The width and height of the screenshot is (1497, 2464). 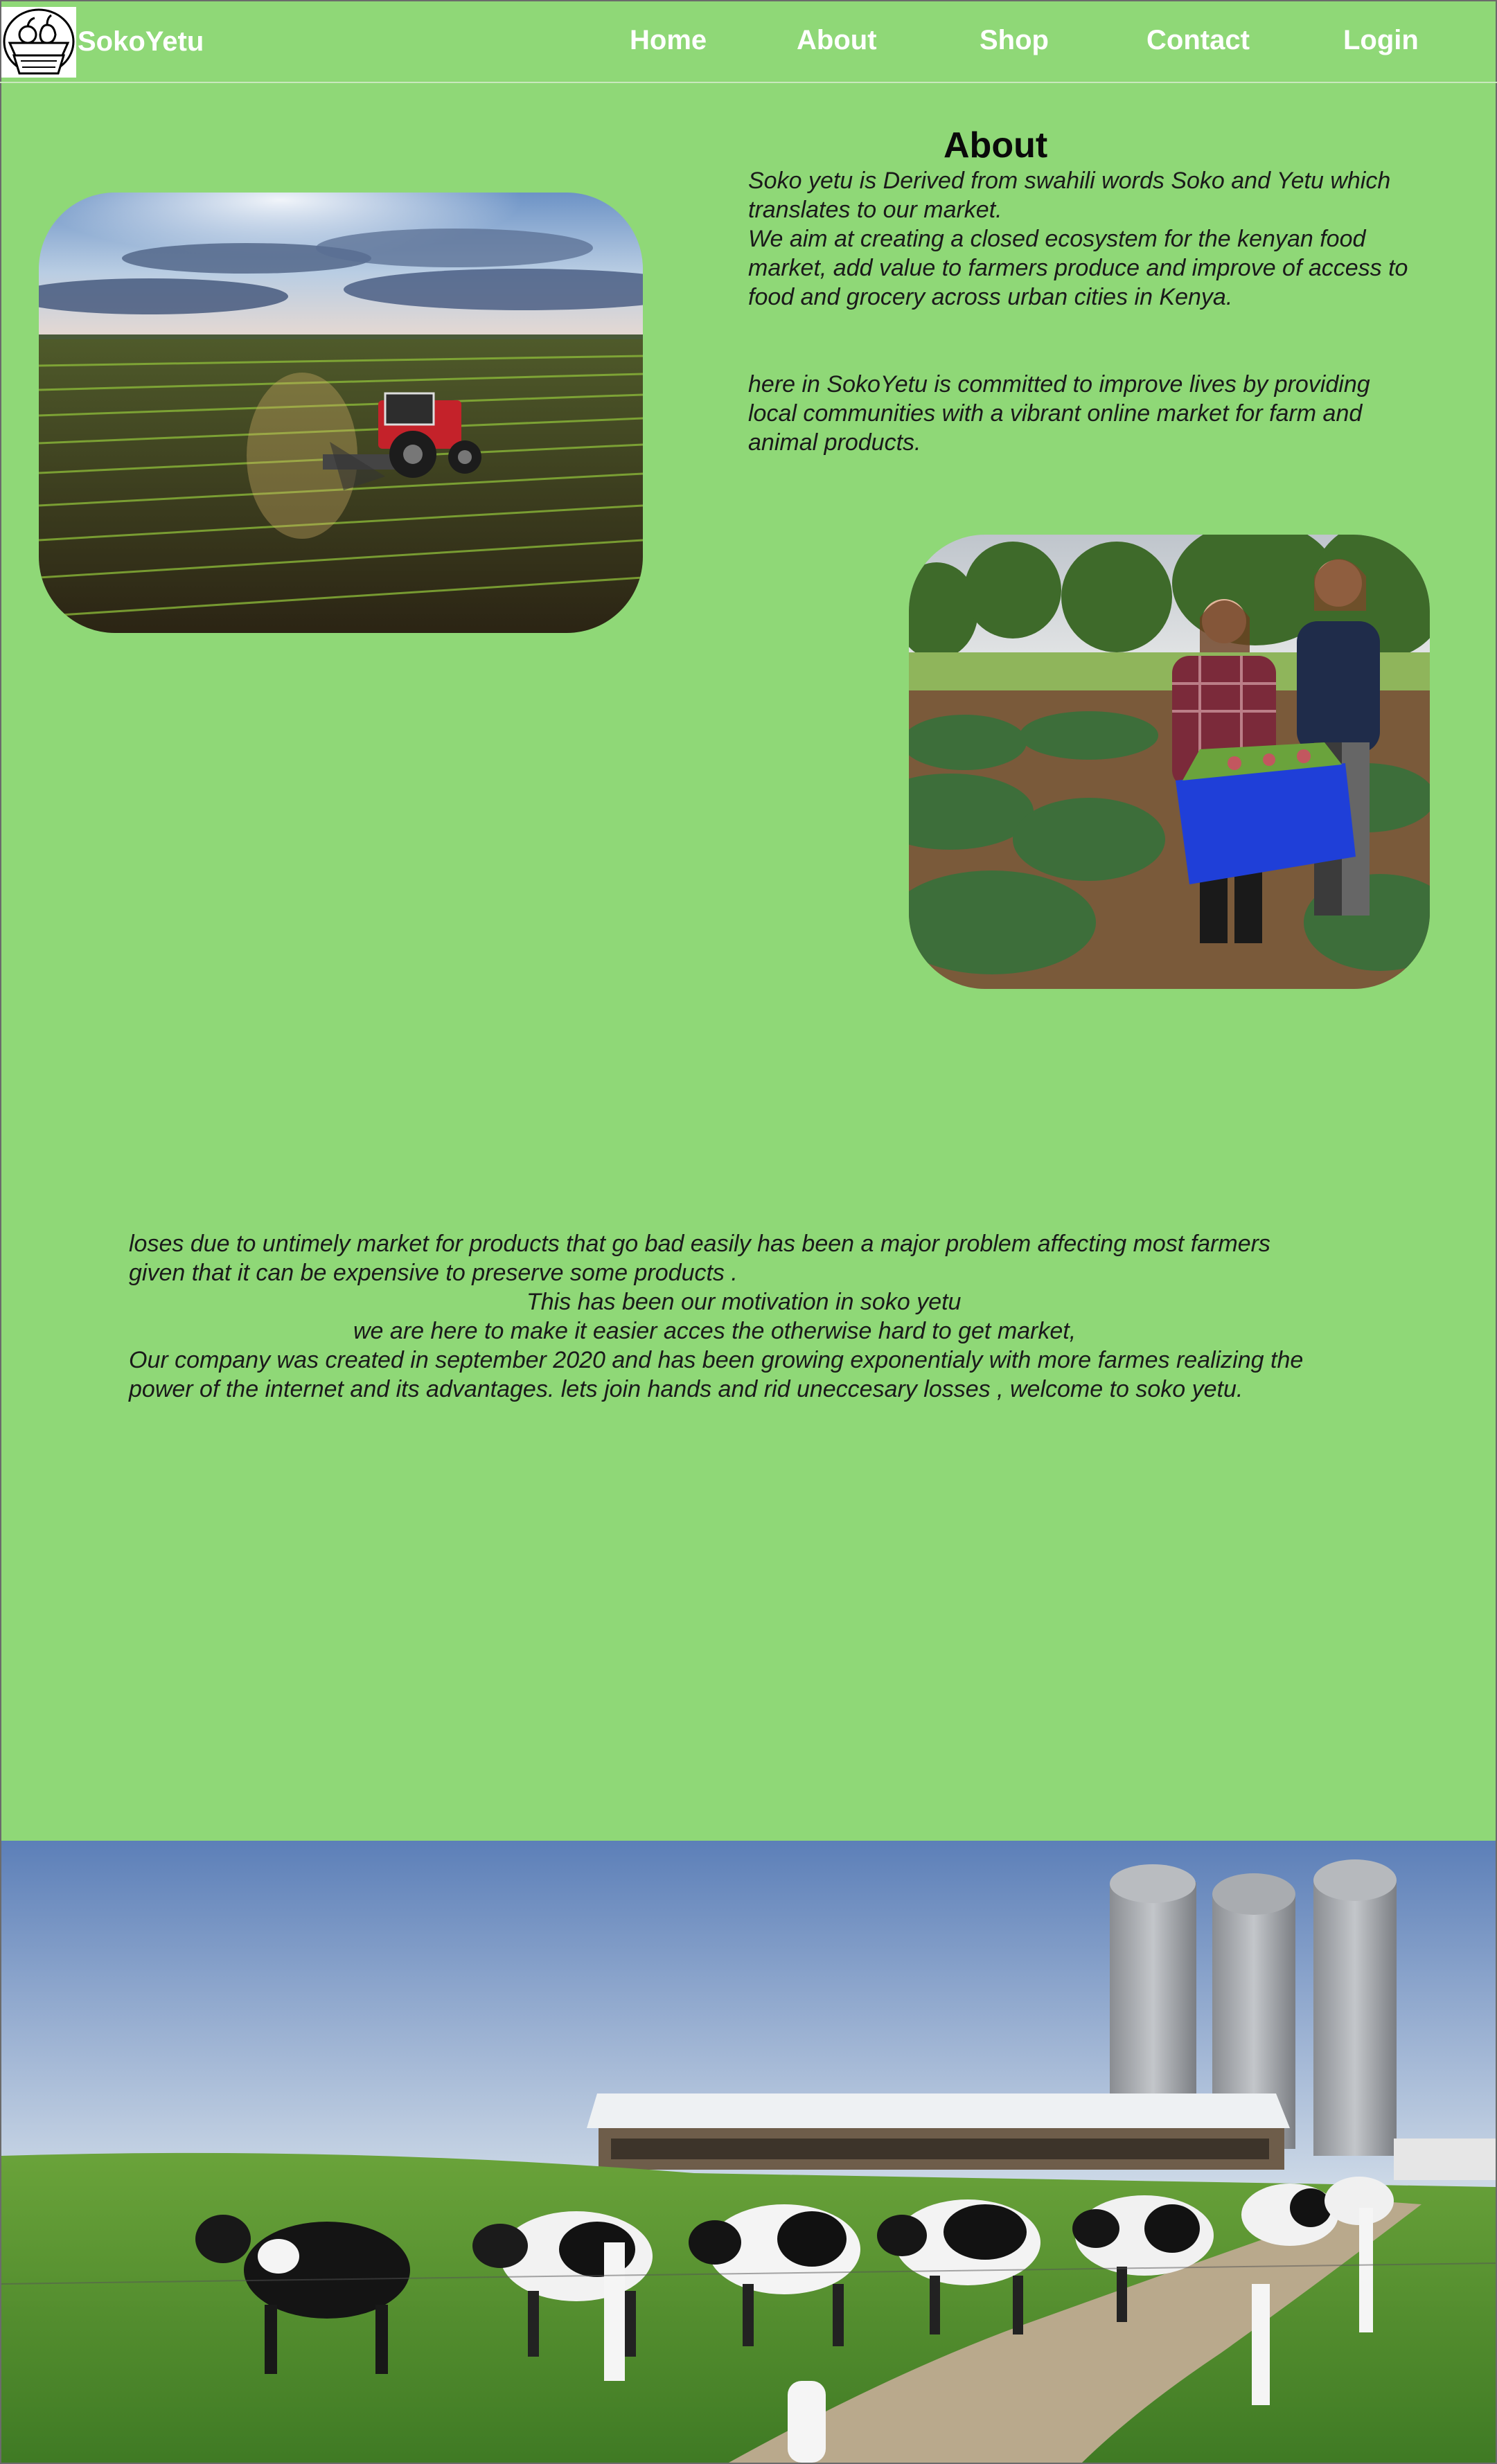 What do you see at coordinates (1381, 40) in the screenshot?
I see `nav-login-link: Login` at bounding box center [1381, 40].